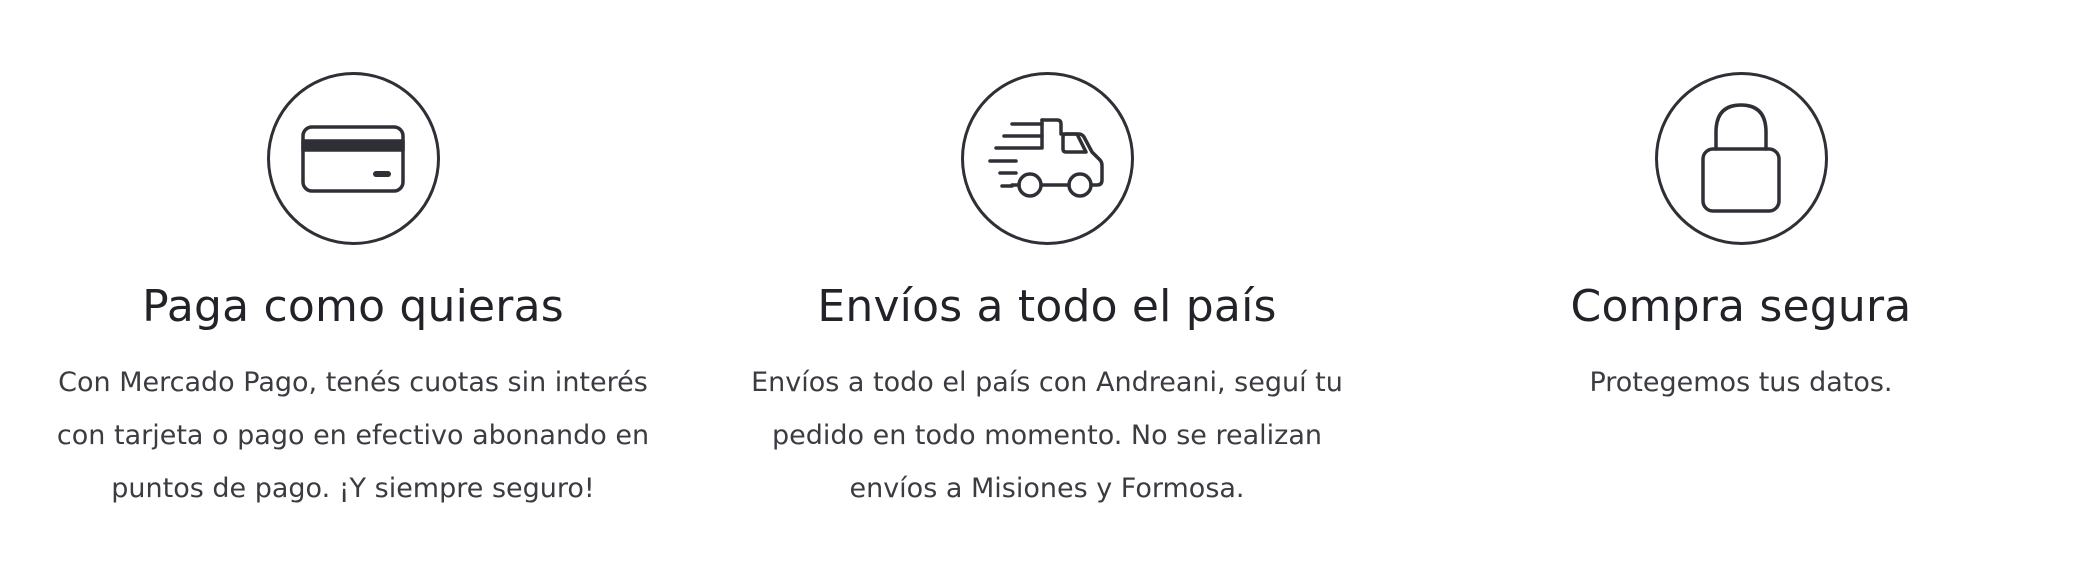 The height and width of the screenshot is (584, 2076). What do you see at coordinates (353, 488) in the screenshot?
I see `feature-description-line: puntos de pago. ¡Y siempre seguro!` at bounding box center [353, 488].